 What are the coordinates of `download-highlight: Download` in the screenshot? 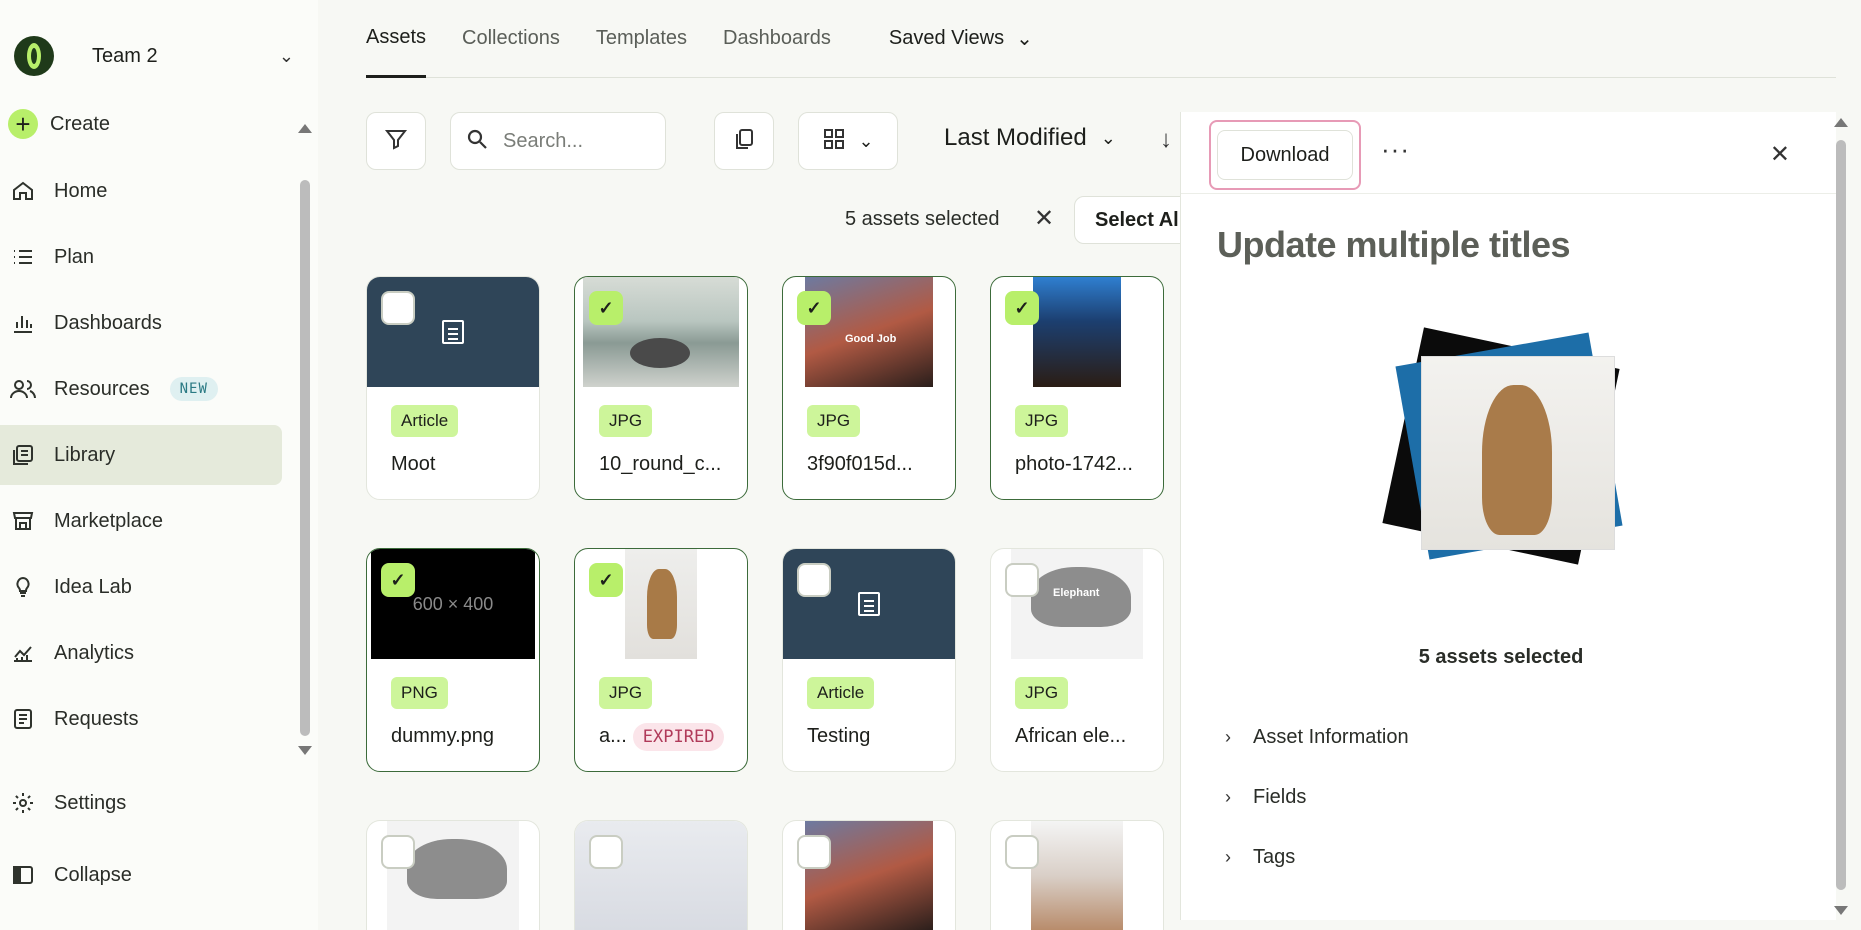 It's located at (1285, 155).